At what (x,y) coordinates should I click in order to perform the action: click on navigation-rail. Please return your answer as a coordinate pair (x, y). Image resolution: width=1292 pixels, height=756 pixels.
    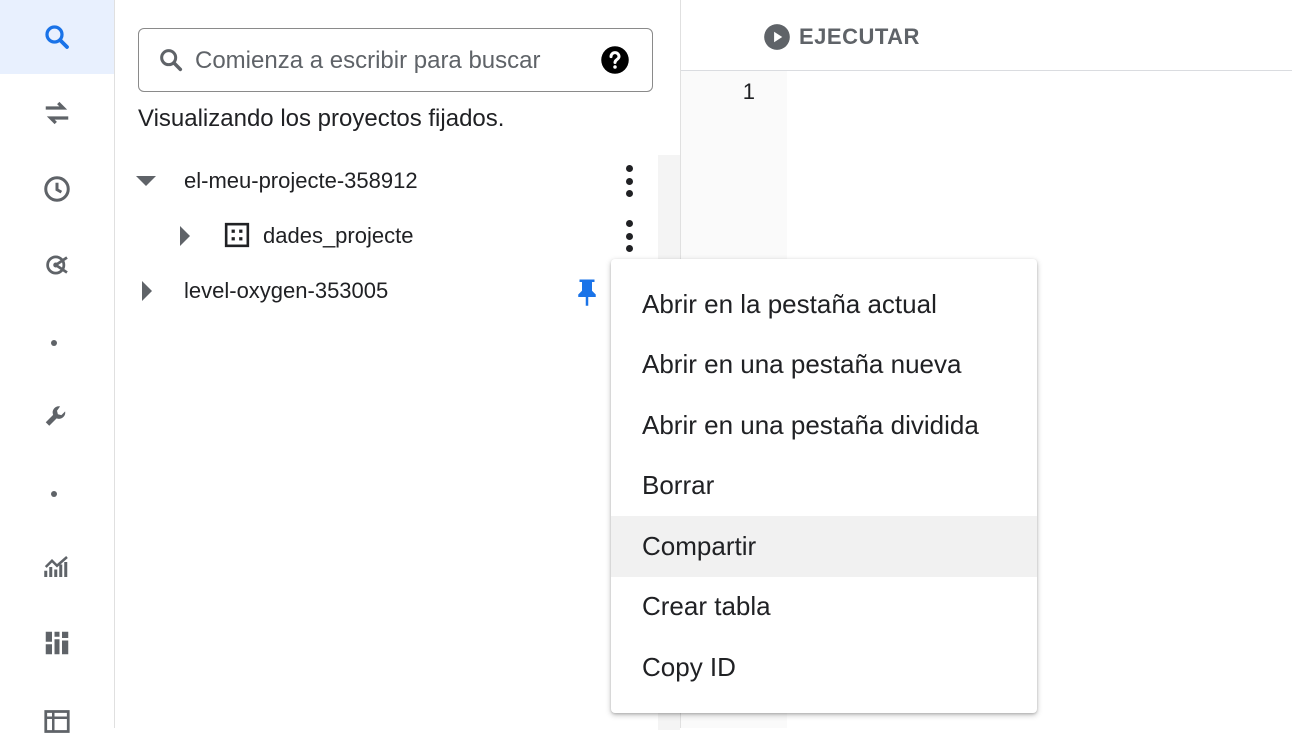
    Looking at the image, I should click on (57, 366).